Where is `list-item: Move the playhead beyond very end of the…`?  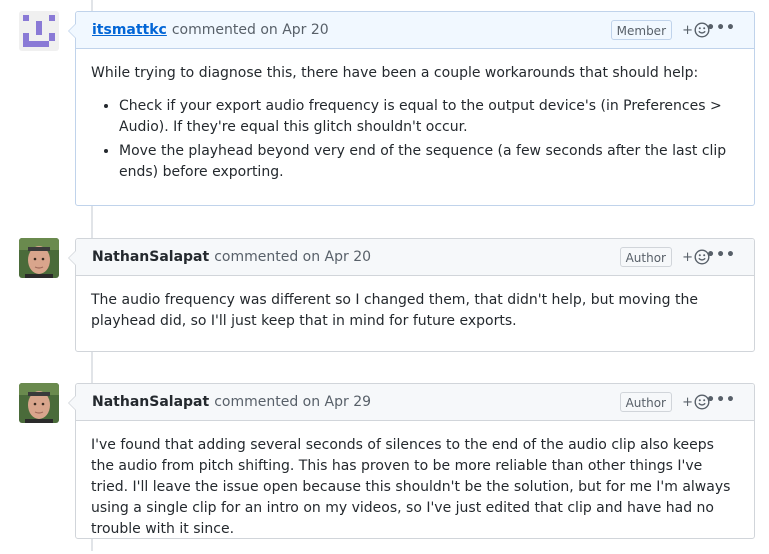
list-item: Move the playhead beyond very end of the… is located at coordinates (429, 162).